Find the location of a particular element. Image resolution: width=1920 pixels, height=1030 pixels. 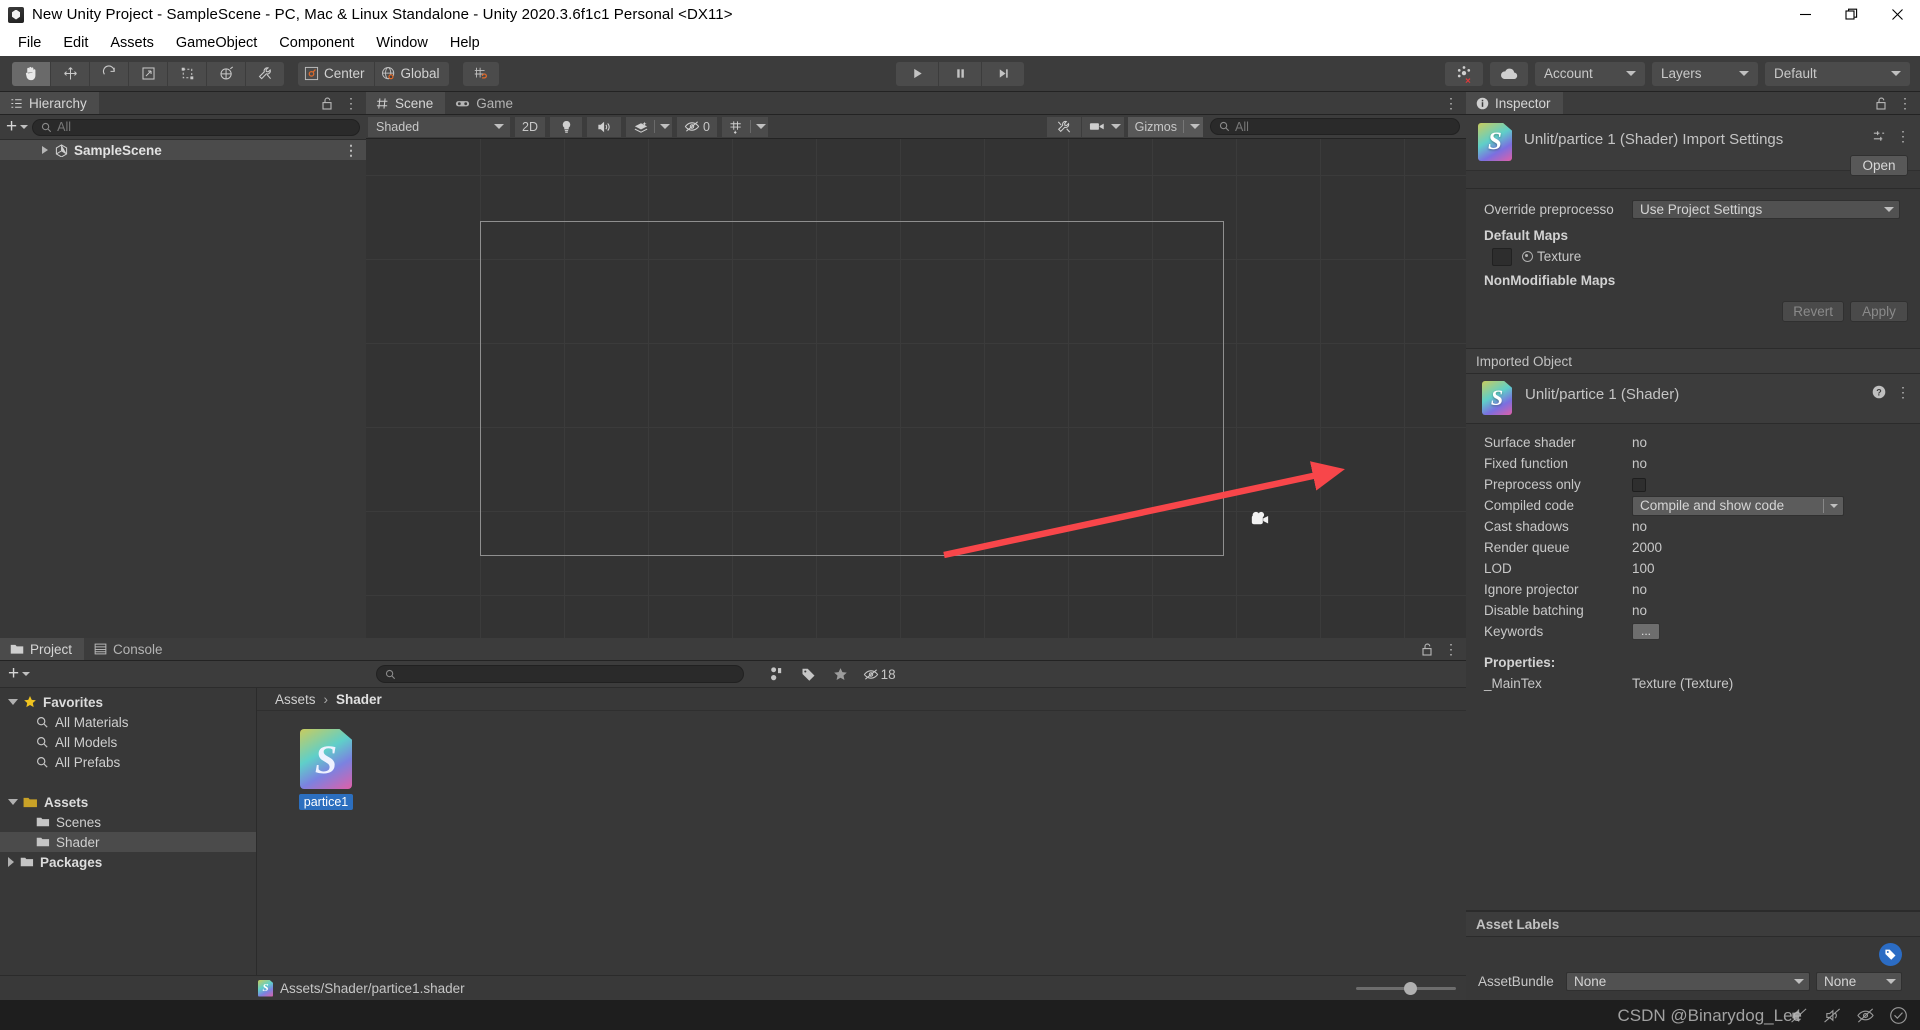

maximize-icon is located at coordinates (1851, 14).